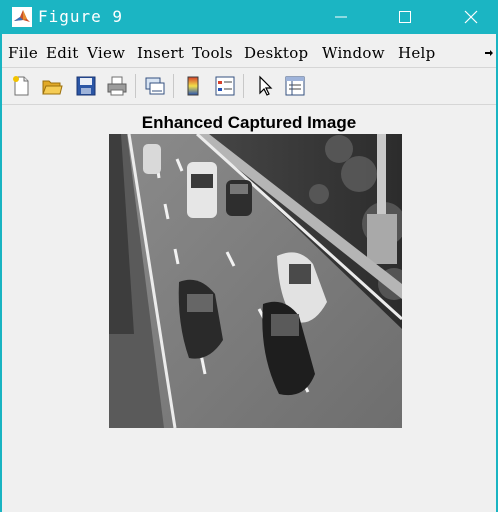 The width and height of the screenshot is (498, 512). Describe the element at coordinates (81, 16) in the screenshot. I see `window-title: Figure 9` at that location.